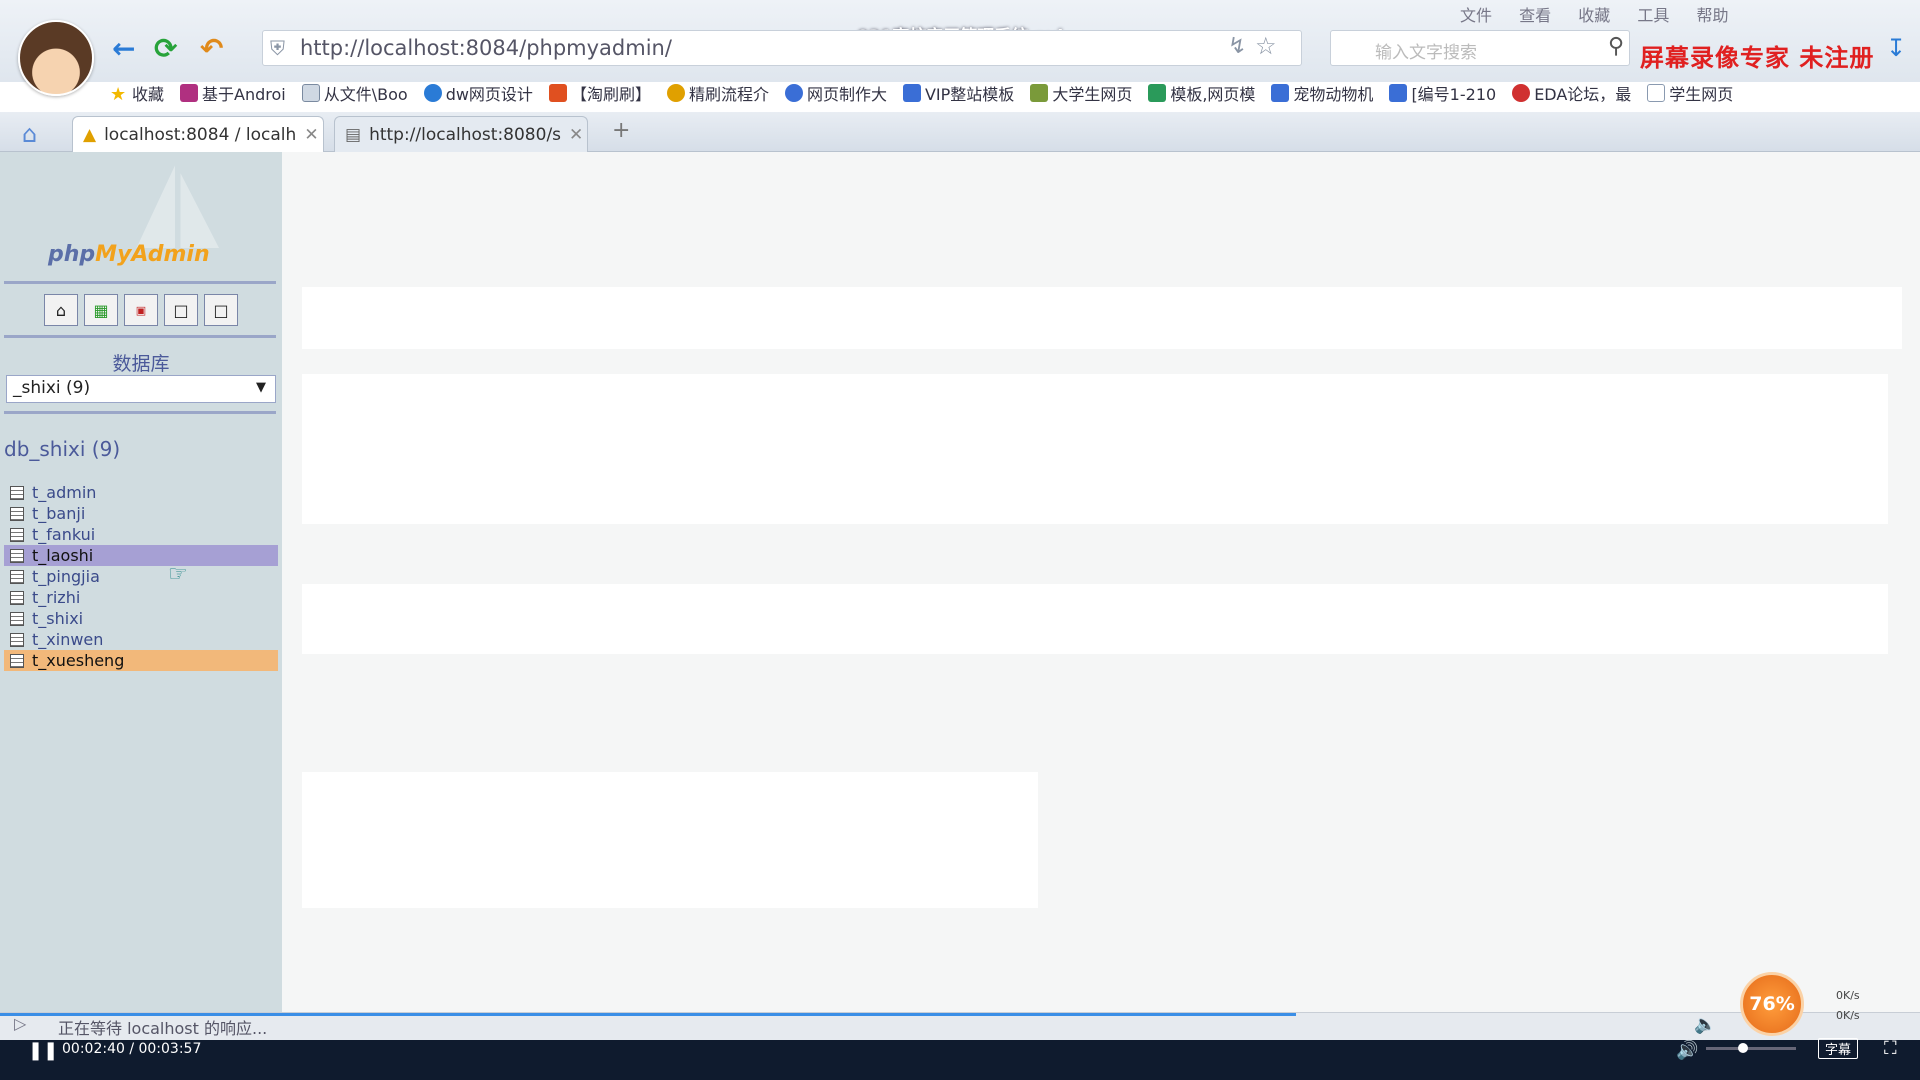 The width and height of the screenshot is (1920, 1080). Describe the element at coordinates (717, 93) in the screenshot. I see `bookmark-item: 精刷流程介` at that location.